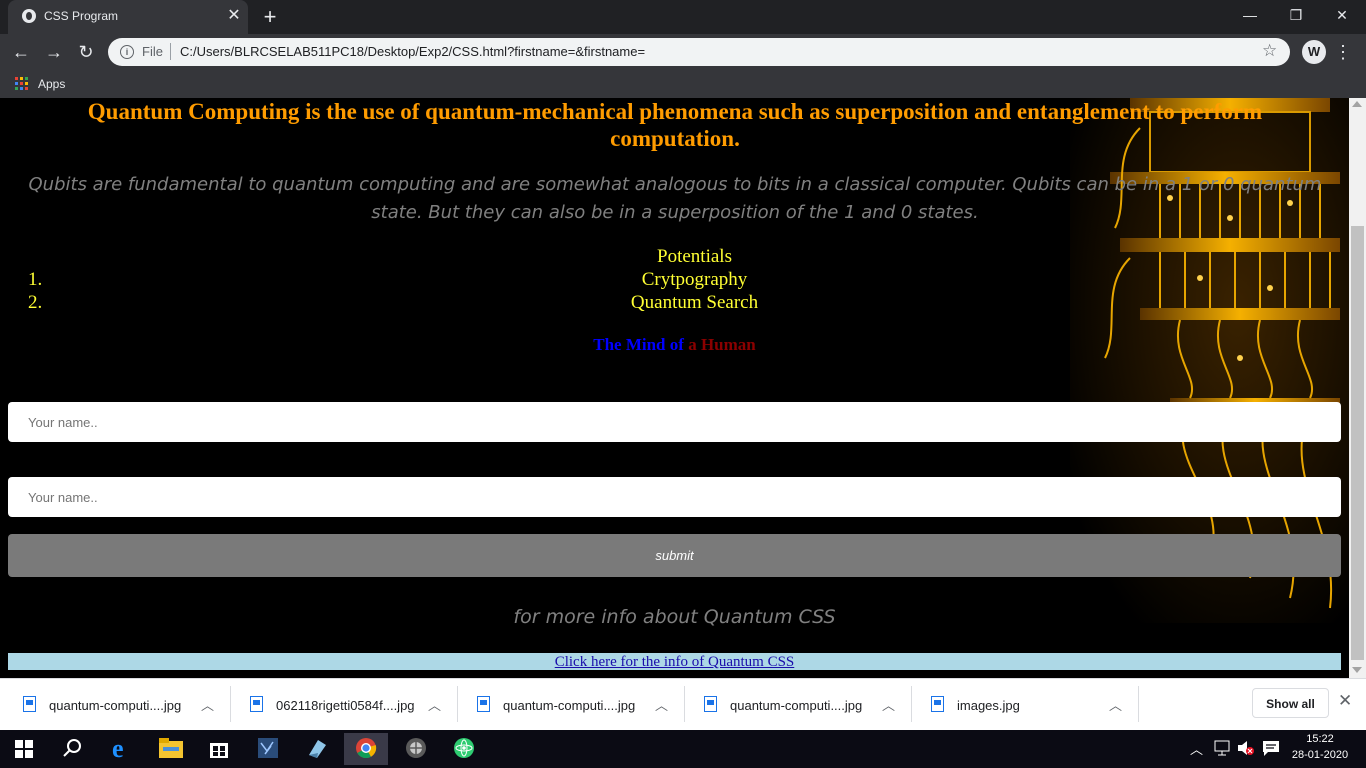  I want to click on clock-time: 15:22, so click(1320, 739).